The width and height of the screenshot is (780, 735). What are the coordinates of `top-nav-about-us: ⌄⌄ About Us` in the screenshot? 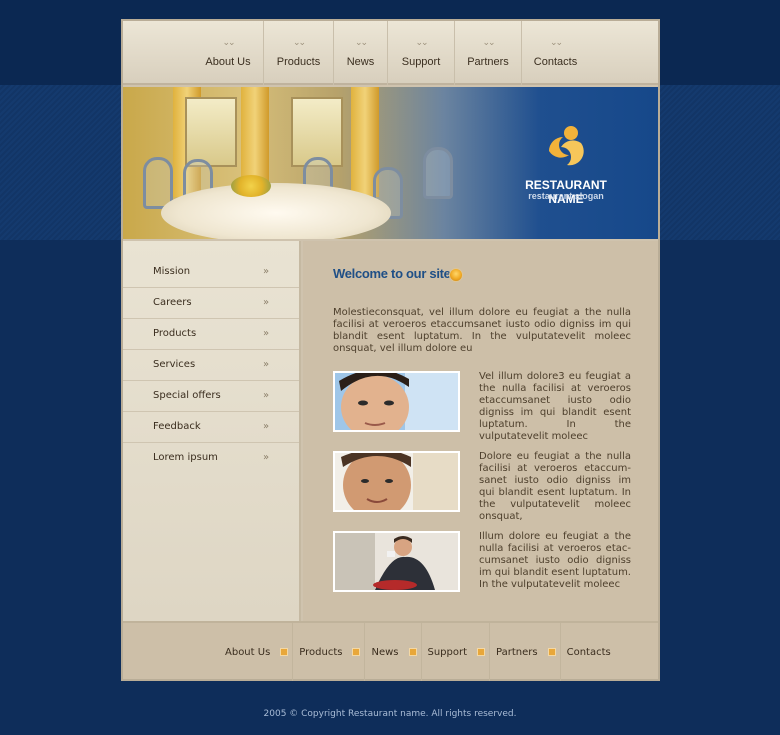 It's located at (228, 53).